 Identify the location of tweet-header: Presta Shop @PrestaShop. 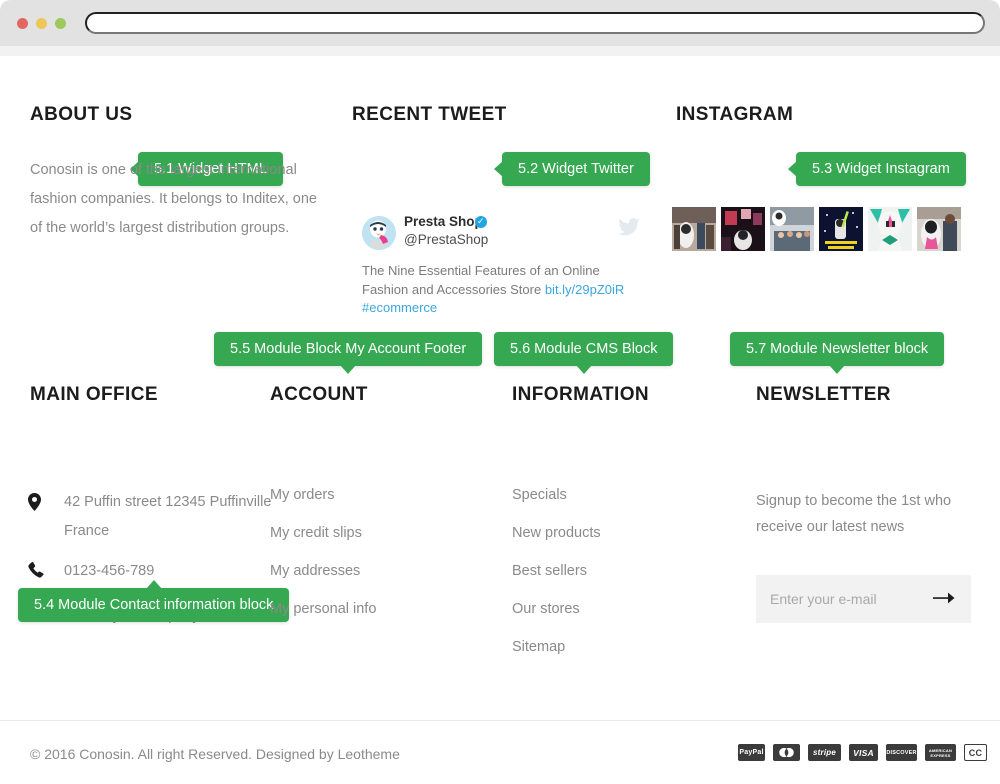
(507, 238).